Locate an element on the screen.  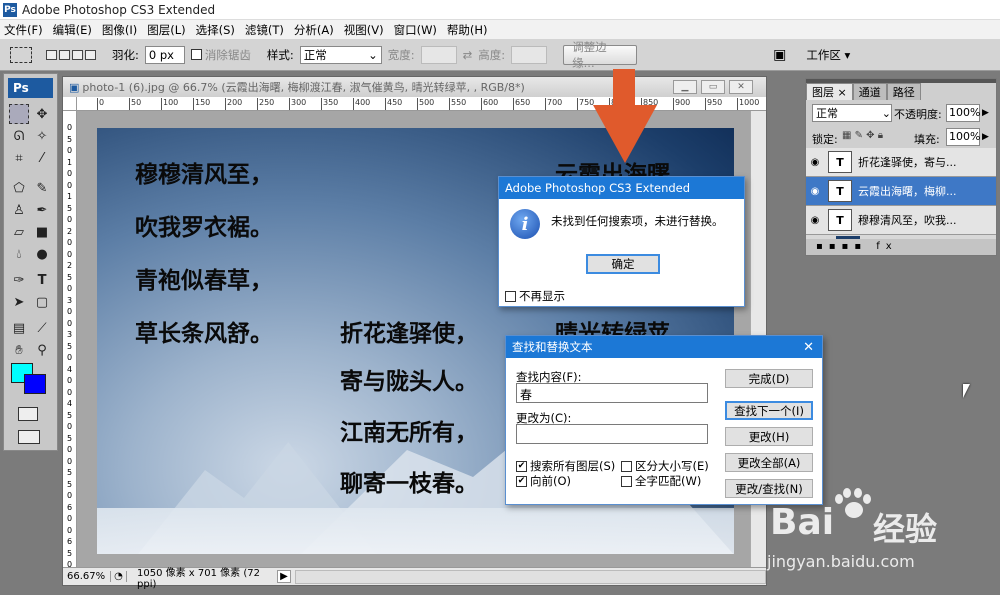
close-button: ✕ is located at coordinates (741, 87).